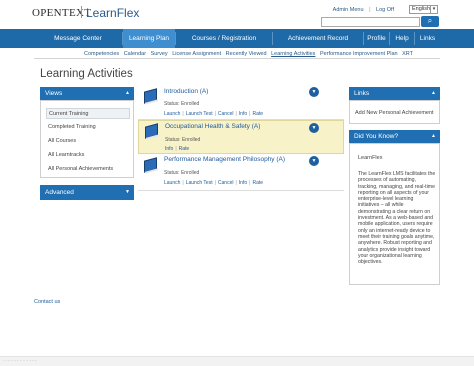 The width and height of the screenshot is (474, 366). What do you see at coordinates (359, 54) in the screenshot?
I see `subnav-performance-improvement-plan: Performance Improvement Plan` at bounding box center [359, 54].